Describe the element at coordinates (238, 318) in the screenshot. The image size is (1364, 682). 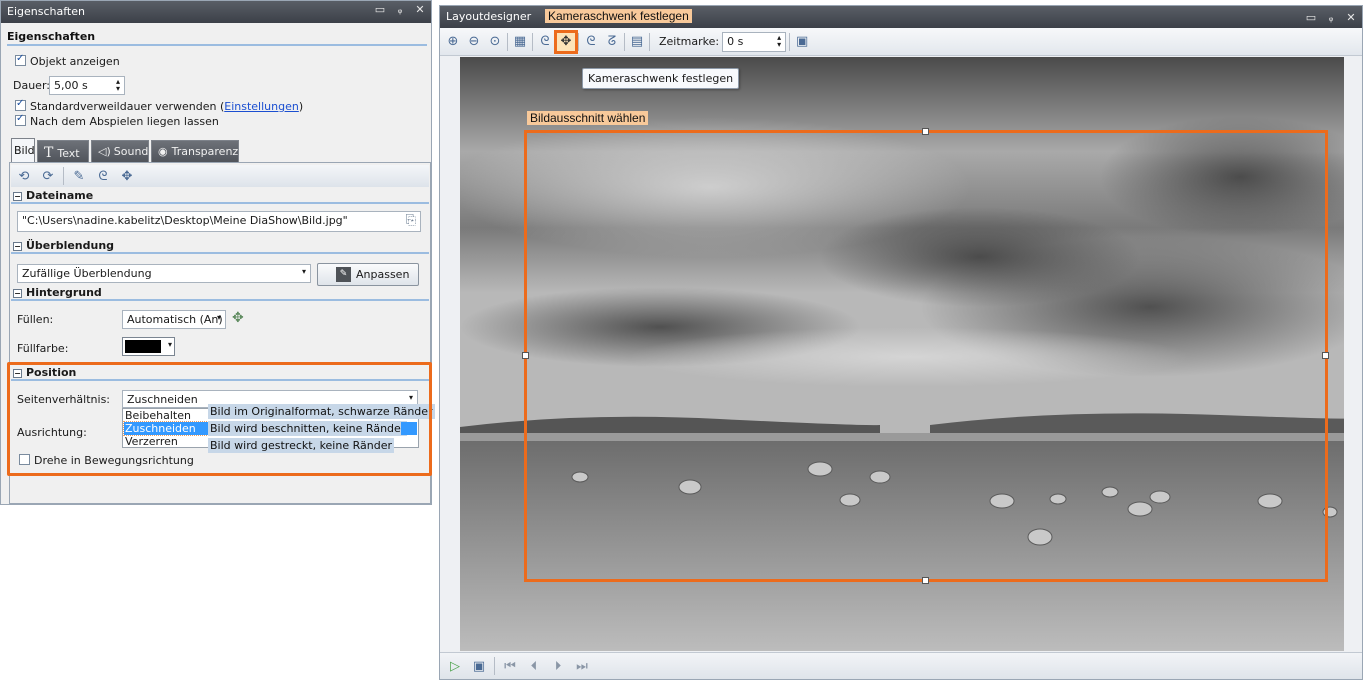
I see `fill-options-icon: ✥` at that location.